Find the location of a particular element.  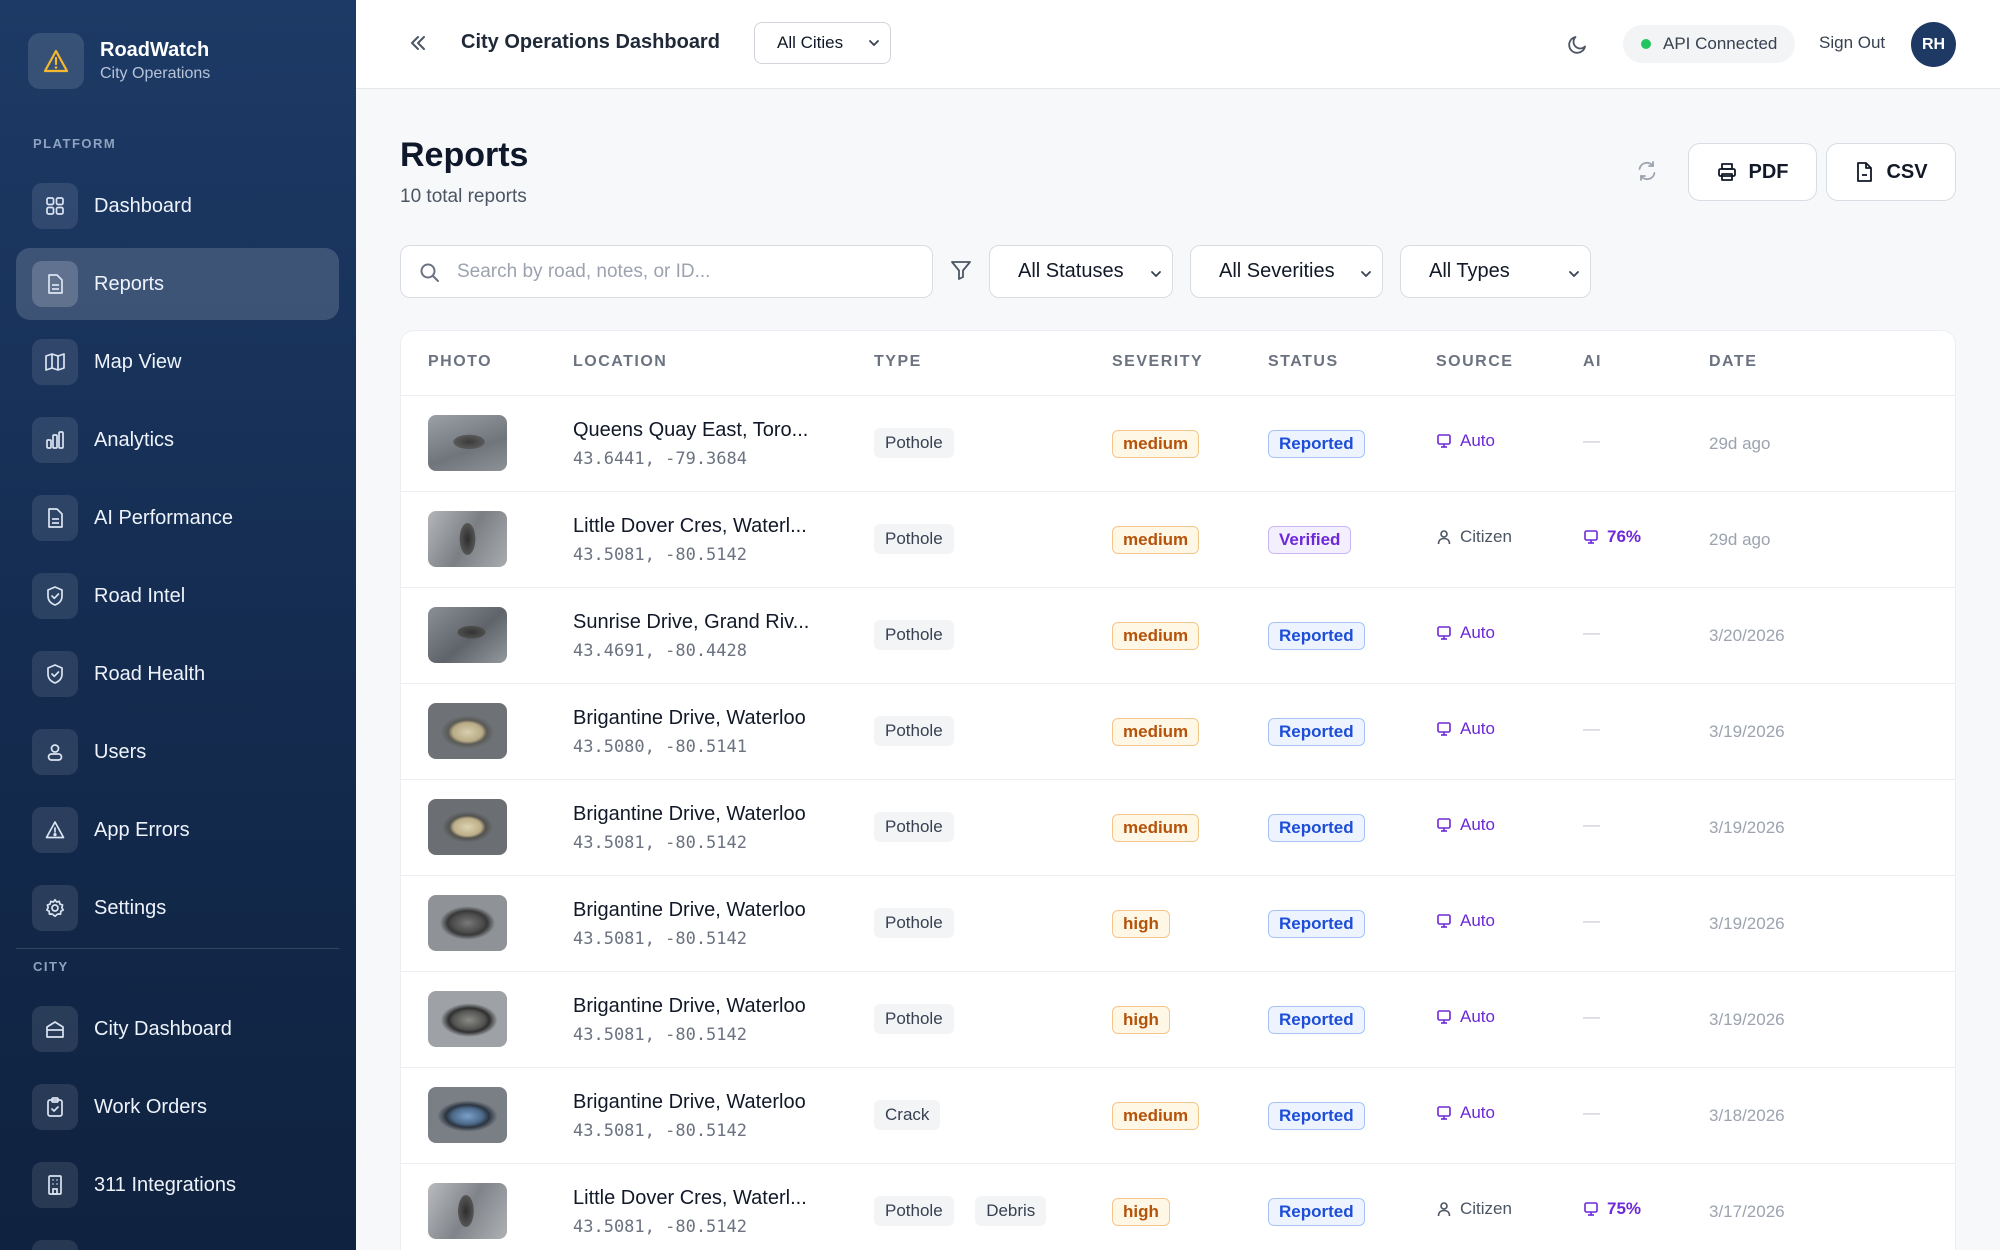

sidebar-item-dashboard: Dashboard is located at coordinates (177, 206).